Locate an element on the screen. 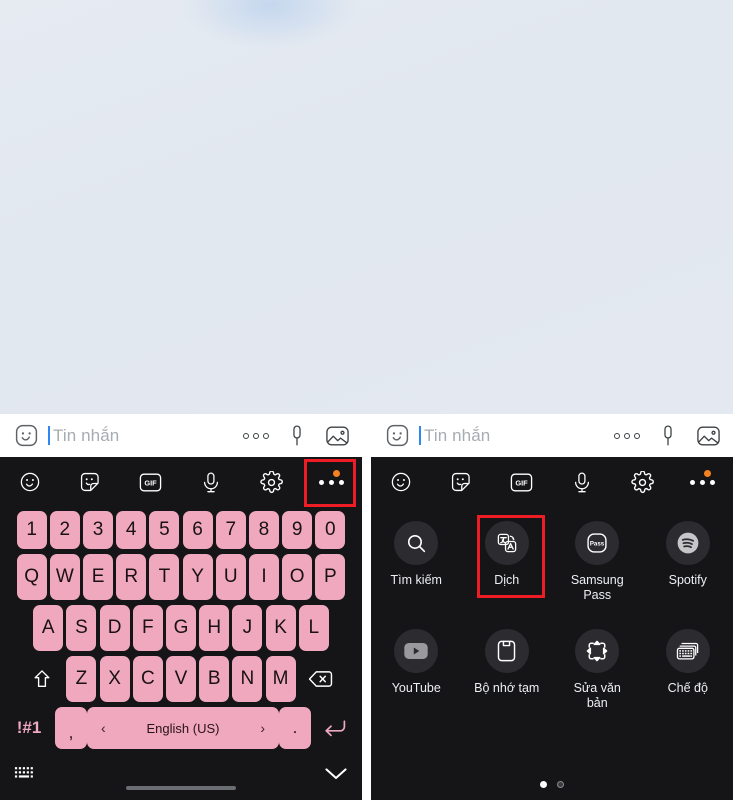  keyboard-row-numbers: 1 2 3 4 5 6 7 8 9 0 is located at coordinates (181, 530).